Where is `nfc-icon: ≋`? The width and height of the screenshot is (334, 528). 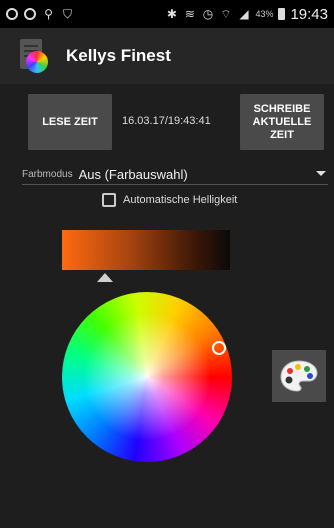
nfc-icon: ≋ is located at coordinates (189, 13).